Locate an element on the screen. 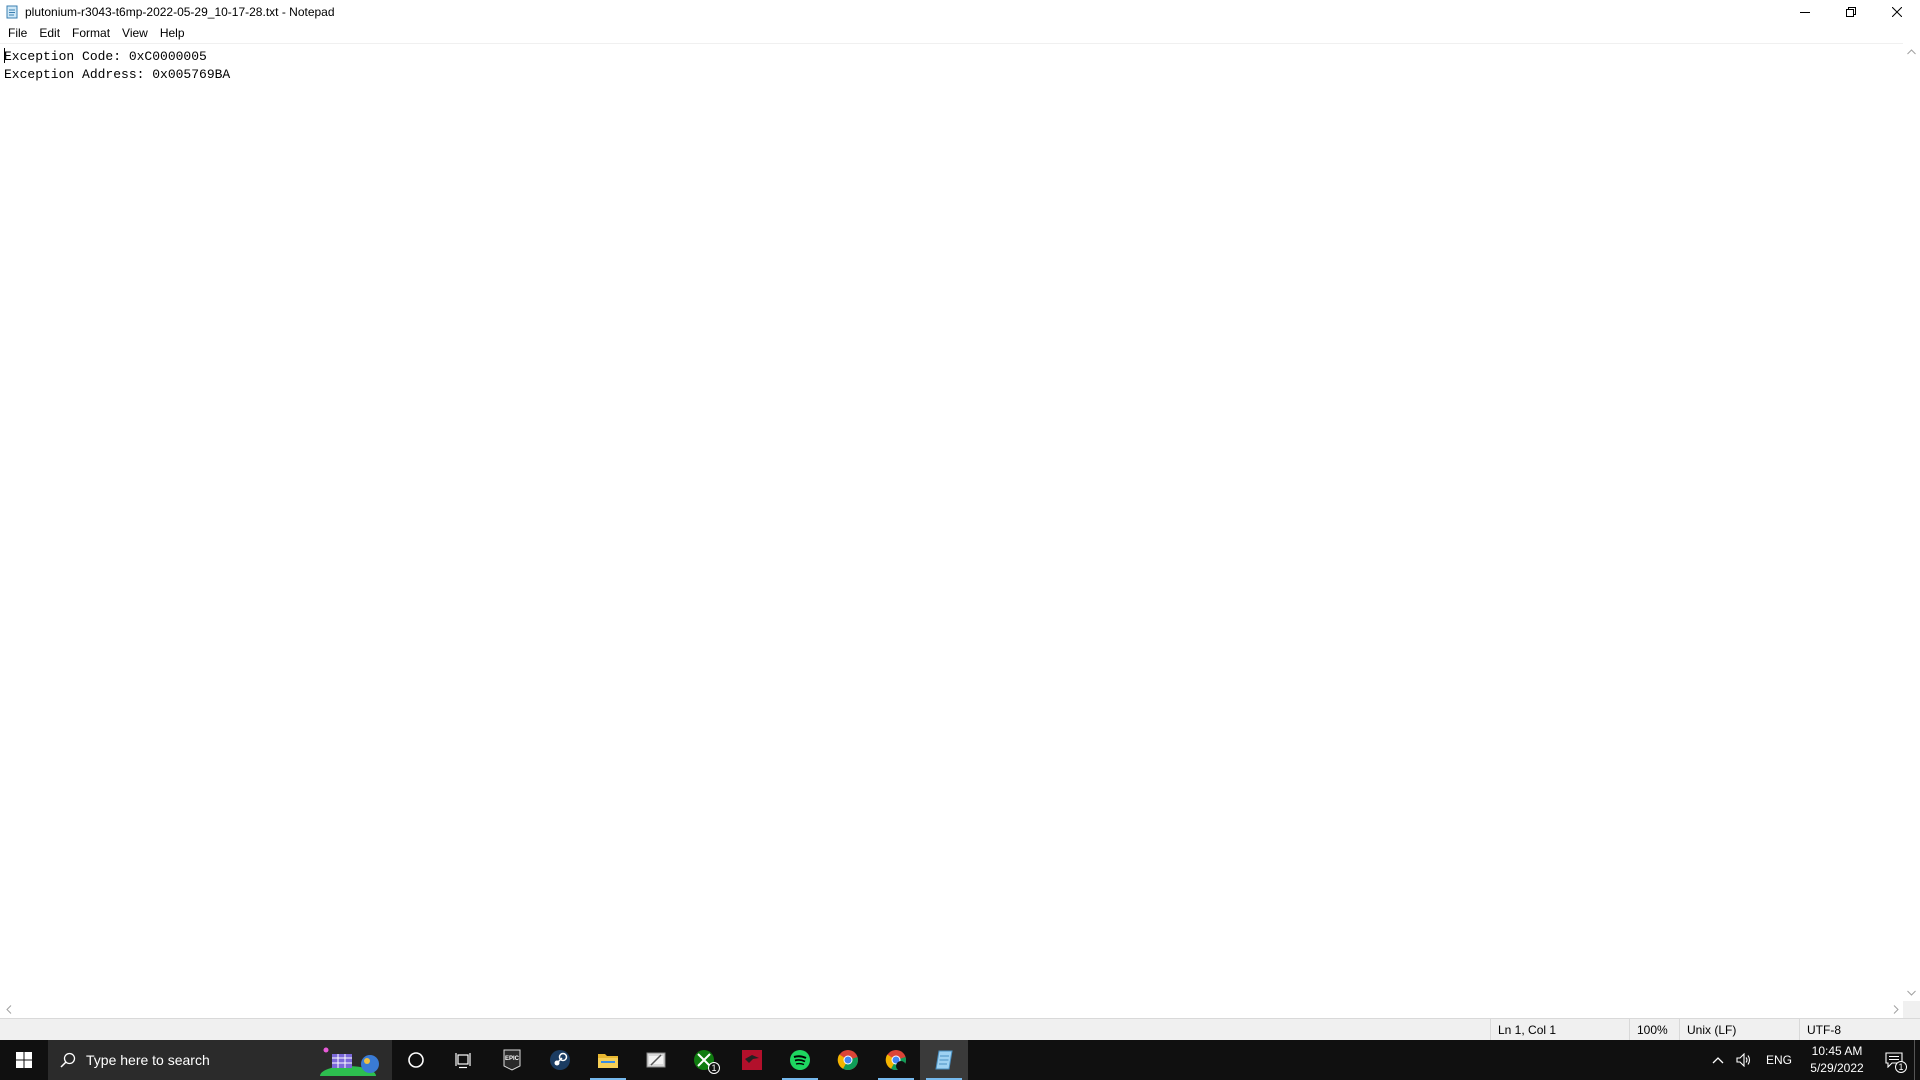  scroll-corner is located at coordinates (1911, 1009).